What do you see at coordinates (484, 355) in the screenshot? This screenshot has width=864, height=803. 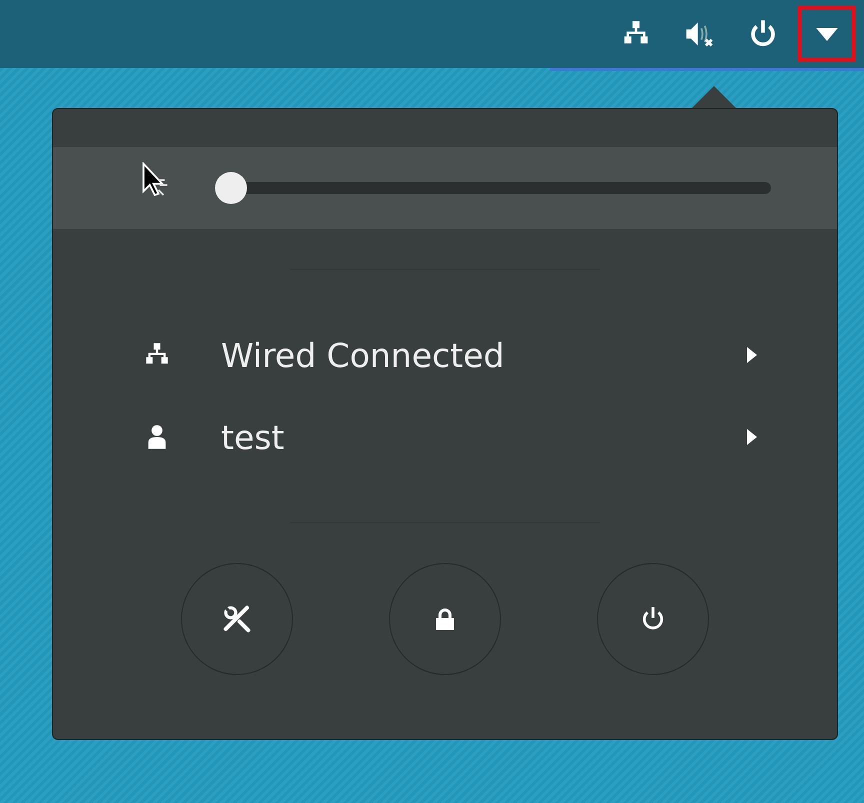 I see `menu-item: Wired Connected` at bounding box center [484, 355].